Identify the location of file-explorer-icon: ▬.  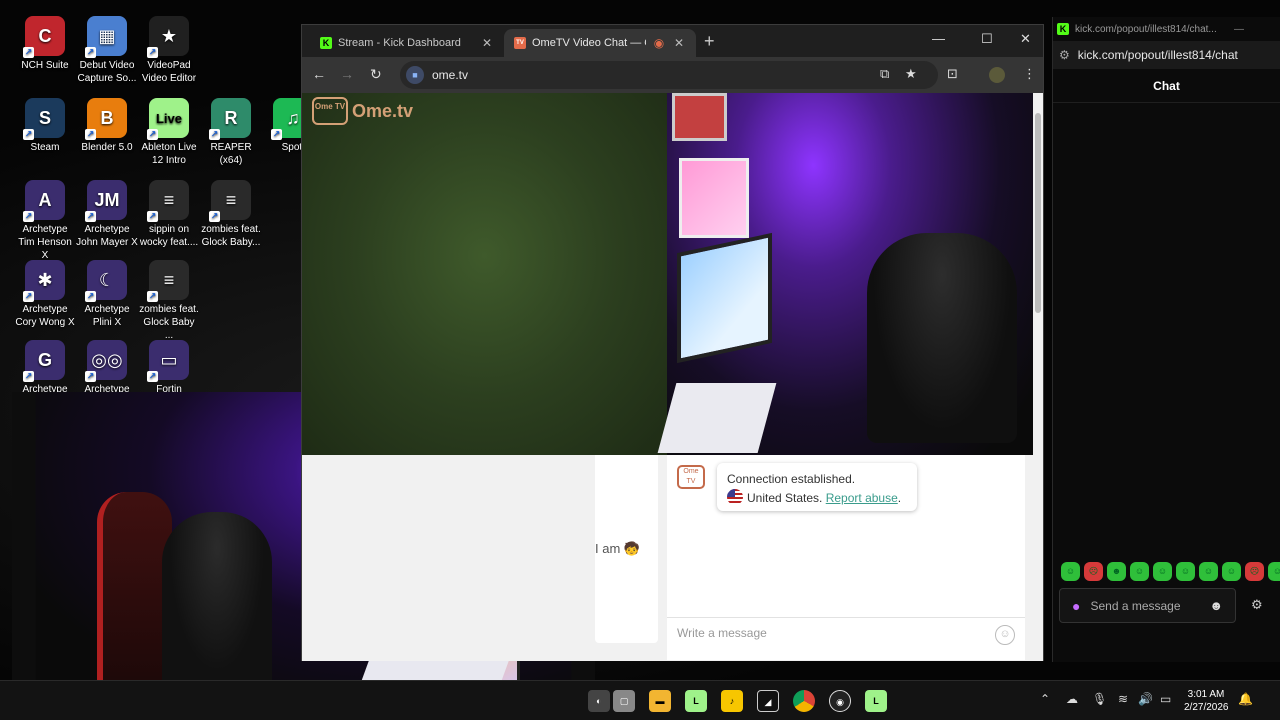
(660, 701).